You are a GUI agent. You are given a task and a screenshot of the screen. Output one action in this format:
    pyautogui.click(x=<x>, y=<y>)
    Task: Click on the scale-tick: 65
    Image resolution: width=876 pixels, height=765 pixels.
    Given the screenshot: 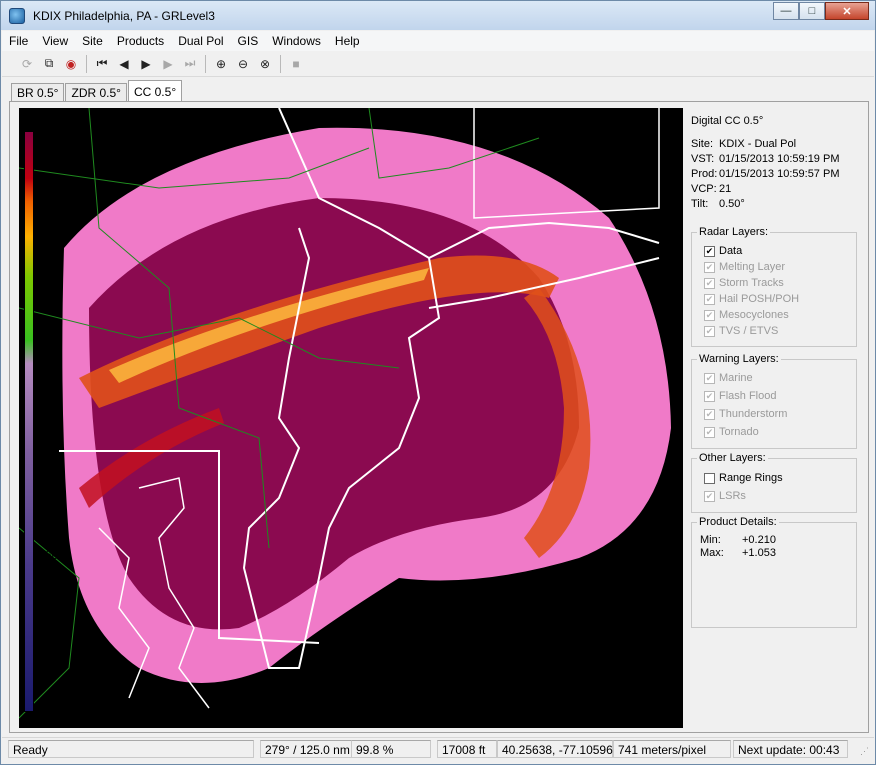 What is the action you would take?
    pyautogui.click(x=52, y=503)
    